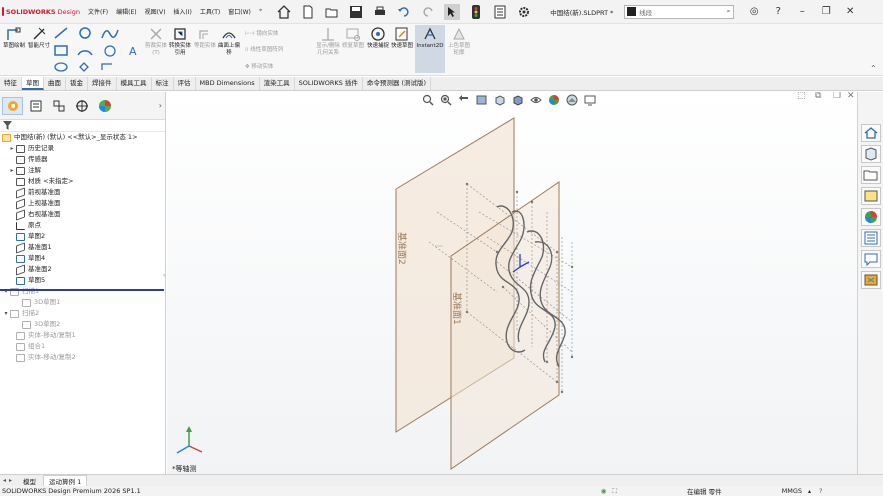  Describe the element at coordinates (10, 480) in the screenshot. I see `scroll-right-icon: ▸` at that location.